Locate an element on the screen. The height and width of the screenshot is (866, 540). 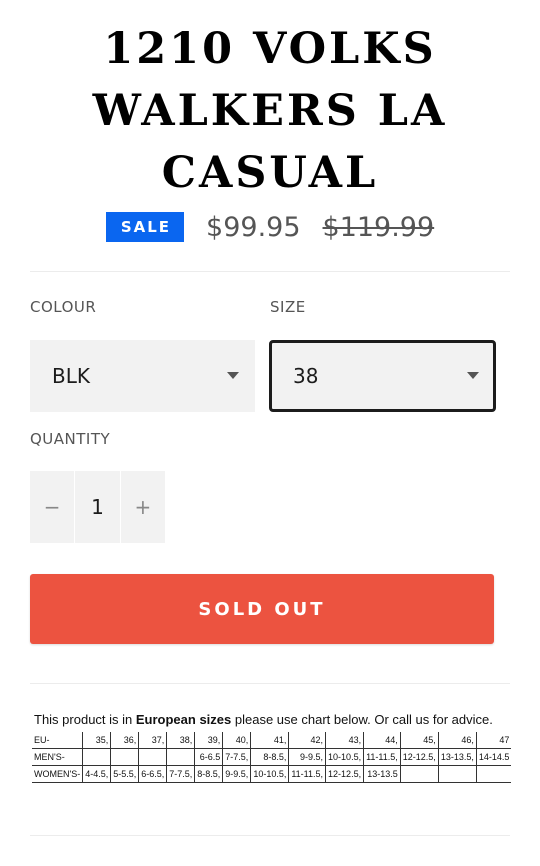
size-label: SIZE is located at coordinates (288, 307).